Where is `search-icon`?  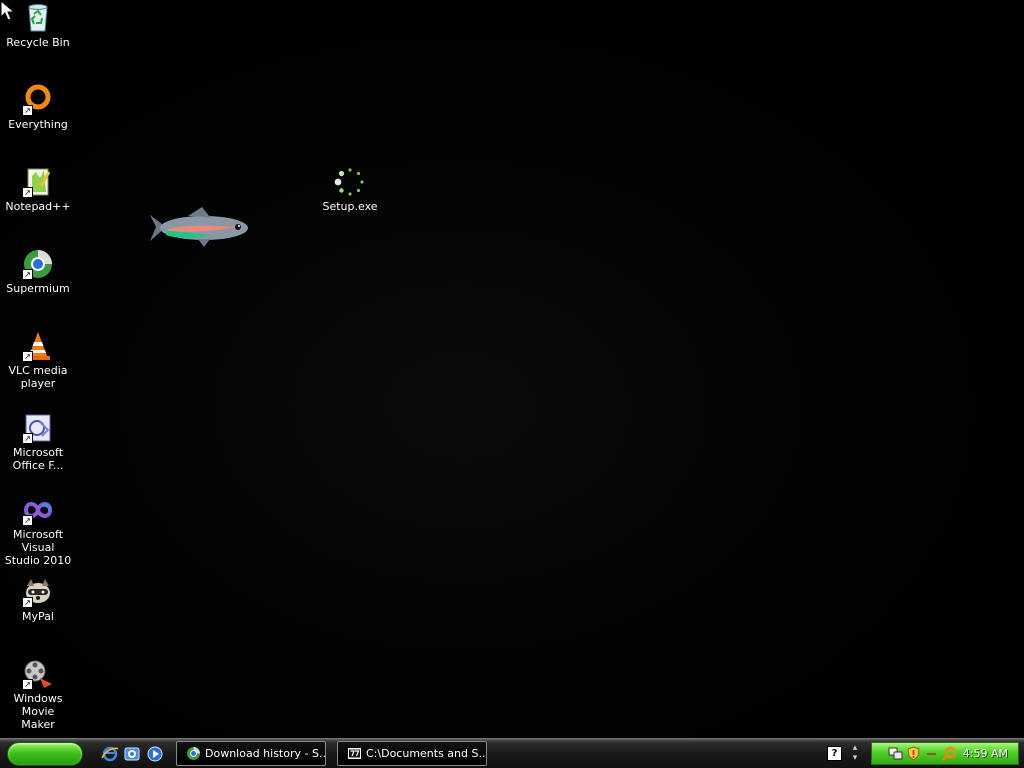
search-icon is located at coordinates (949, 753).